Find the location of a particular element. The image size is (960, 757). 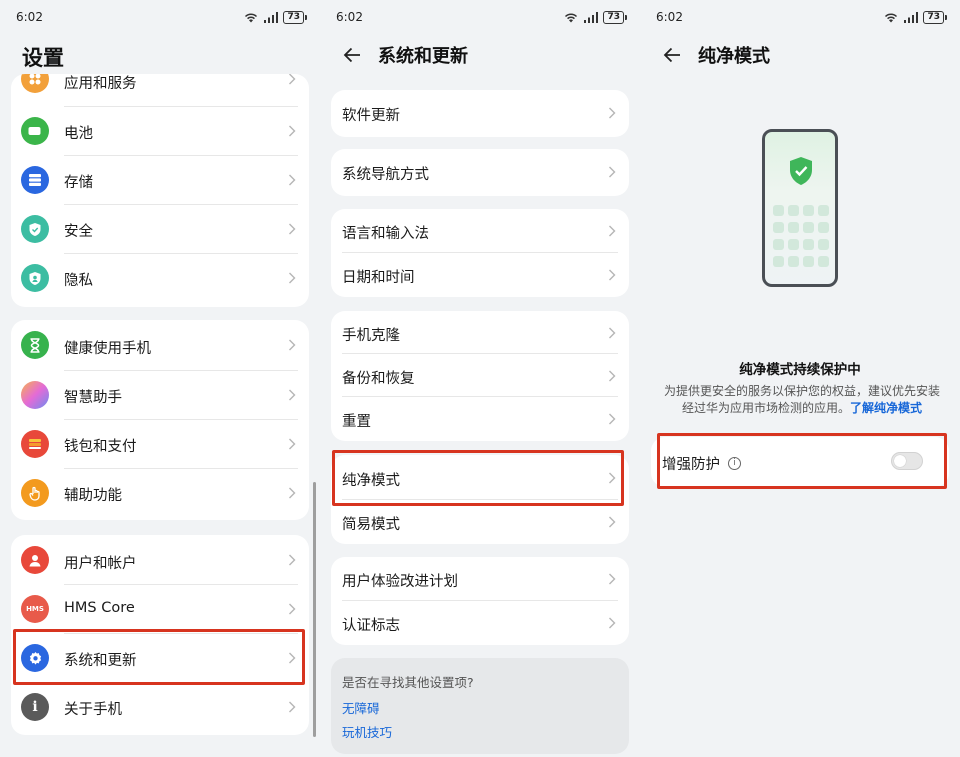

settings-item-storage: 存储 is located at coordinates (160, 180).